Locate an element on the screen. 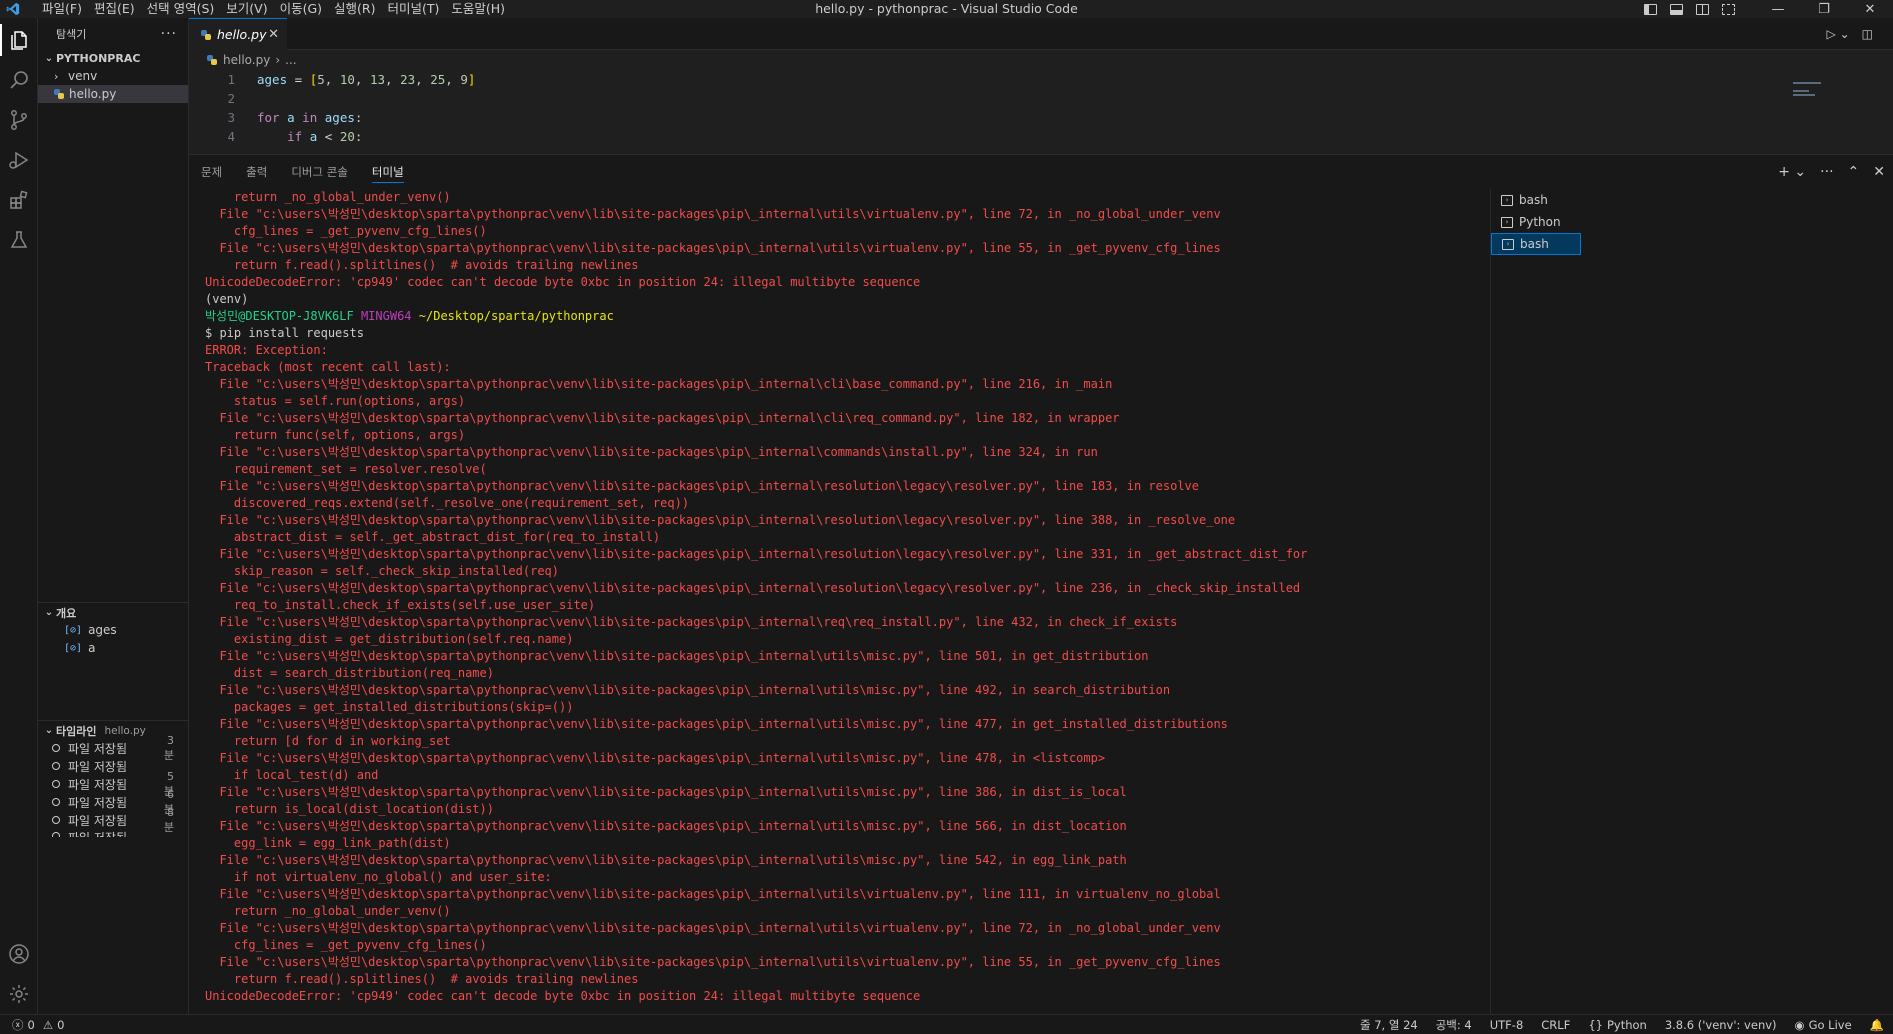 Image resolution: width=1893 pixels, height=1034 pixels. terminal-line: egg_link = egg_link_path(dist) is located at coordinates (328, 843).